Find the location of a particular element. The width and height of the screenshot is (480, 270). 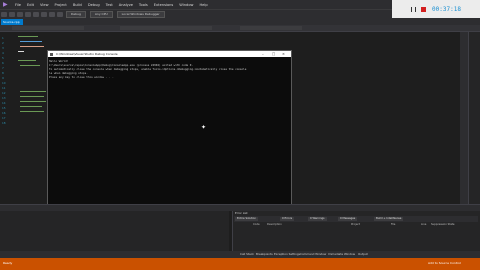

tab-output: Output is located at coordinates (363, 254).